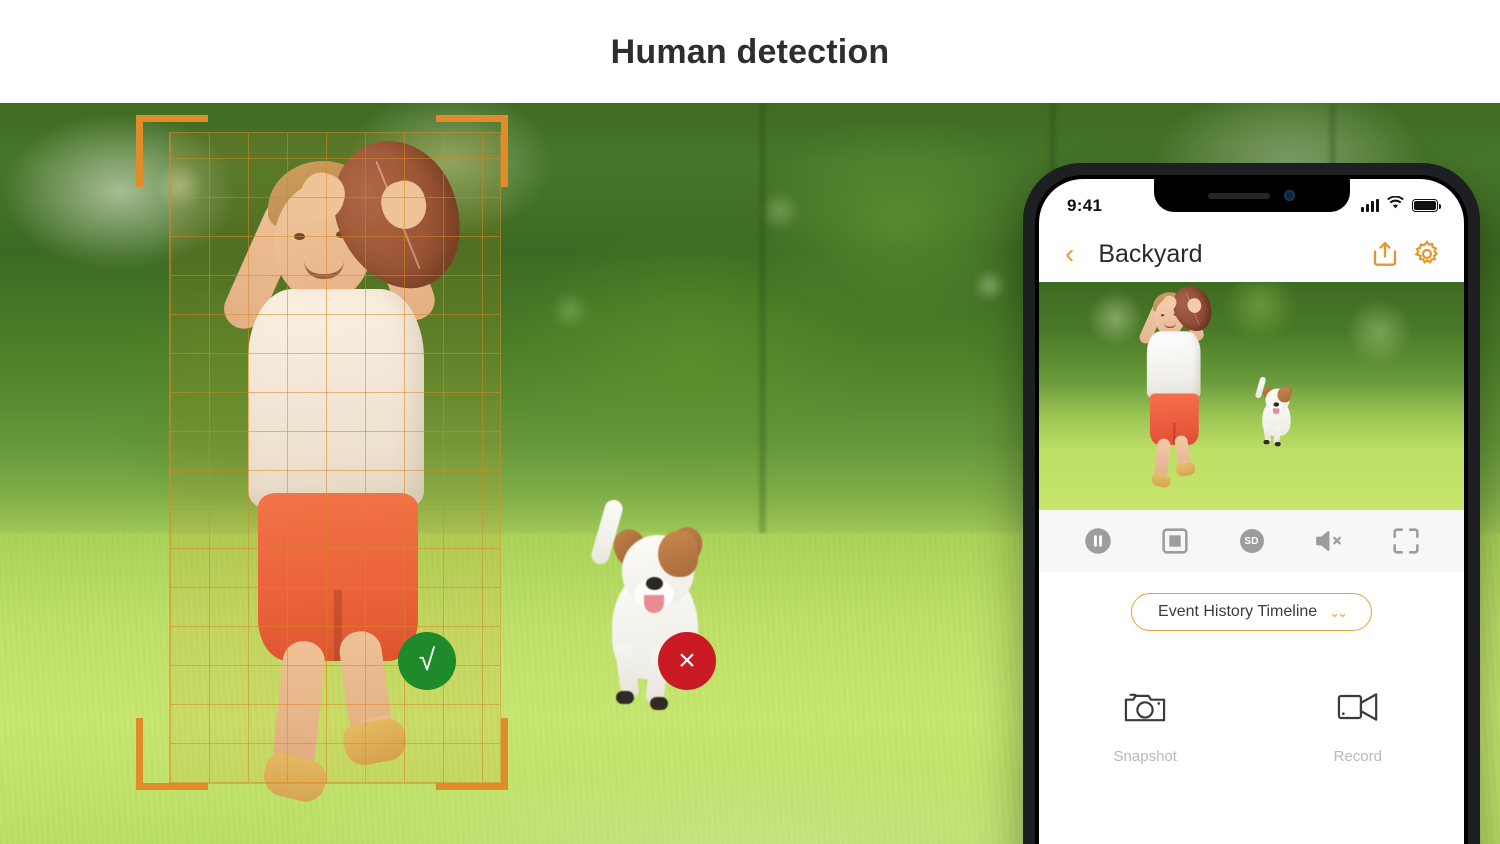 The height and width of the screenshot is (844, 1500). I want to click on video-control-bar: SD, so click(1251, 541).